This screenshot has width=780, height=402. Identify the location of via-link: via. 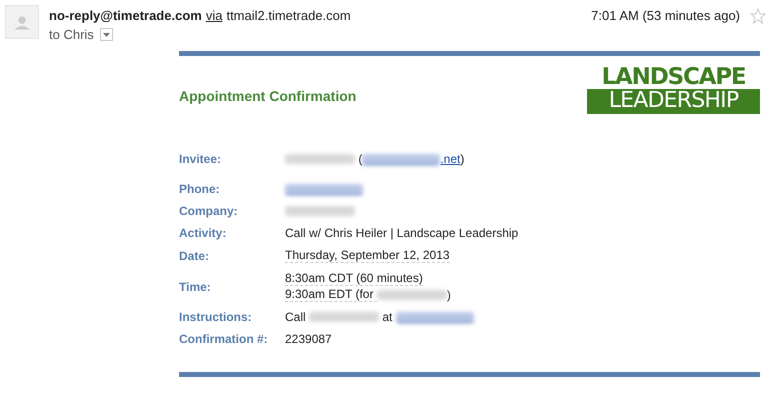
(214, 15).